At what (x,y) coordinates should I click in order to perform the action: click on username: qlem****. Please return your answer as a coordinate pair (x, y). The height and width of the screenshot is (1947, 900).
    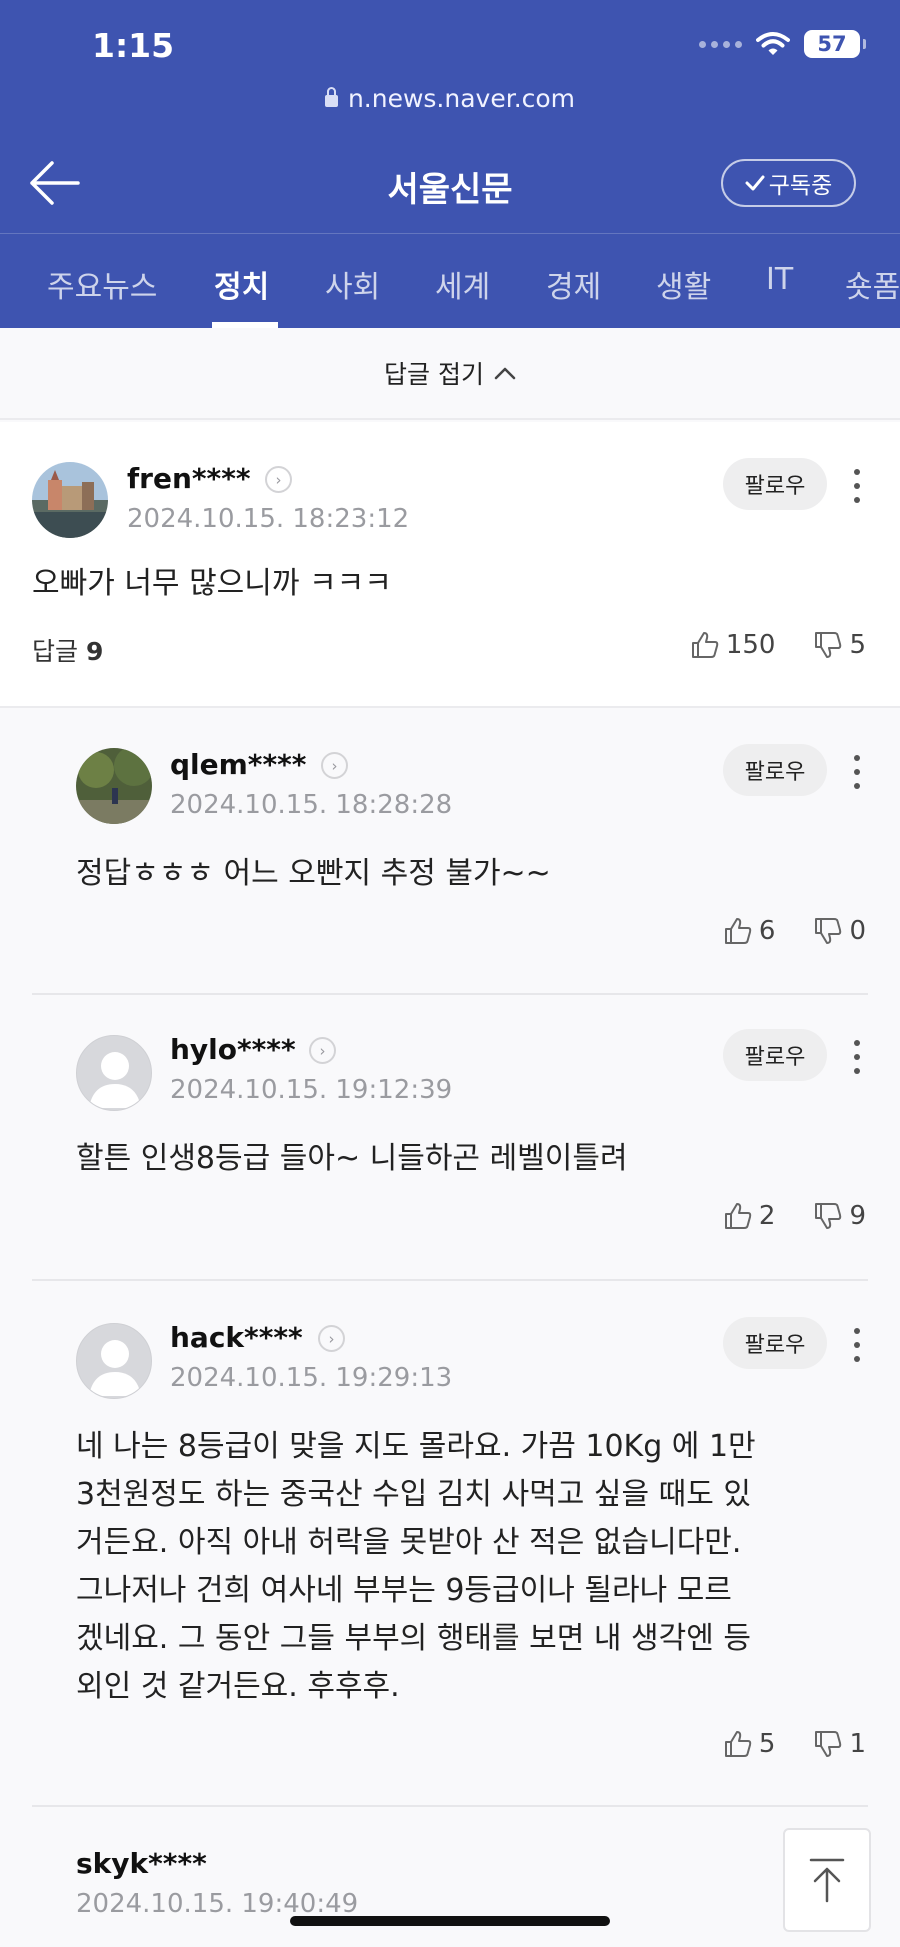
    Looking at the image, I should click on (238, 764).